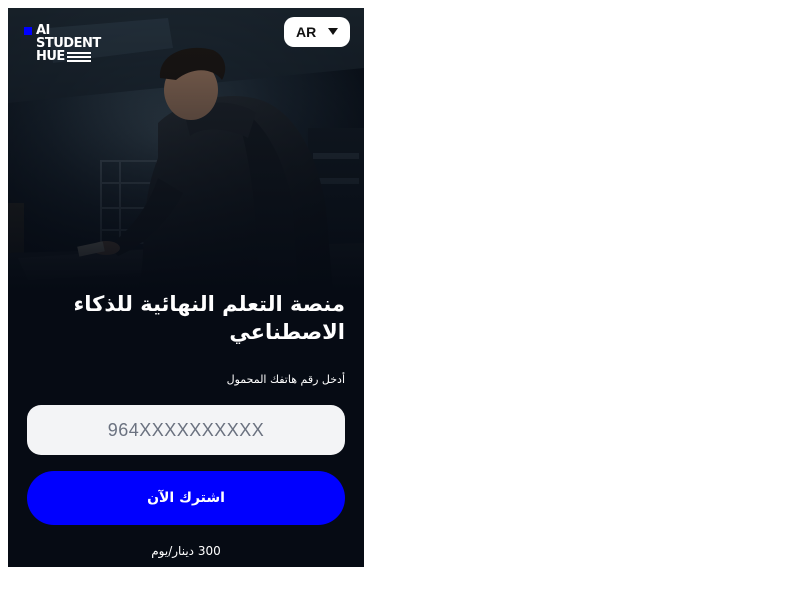  What do you see at coordinates (50, 56) in the screenshot?
I see `logo-text-line-3: HUE` at bounding box center [50, 56].